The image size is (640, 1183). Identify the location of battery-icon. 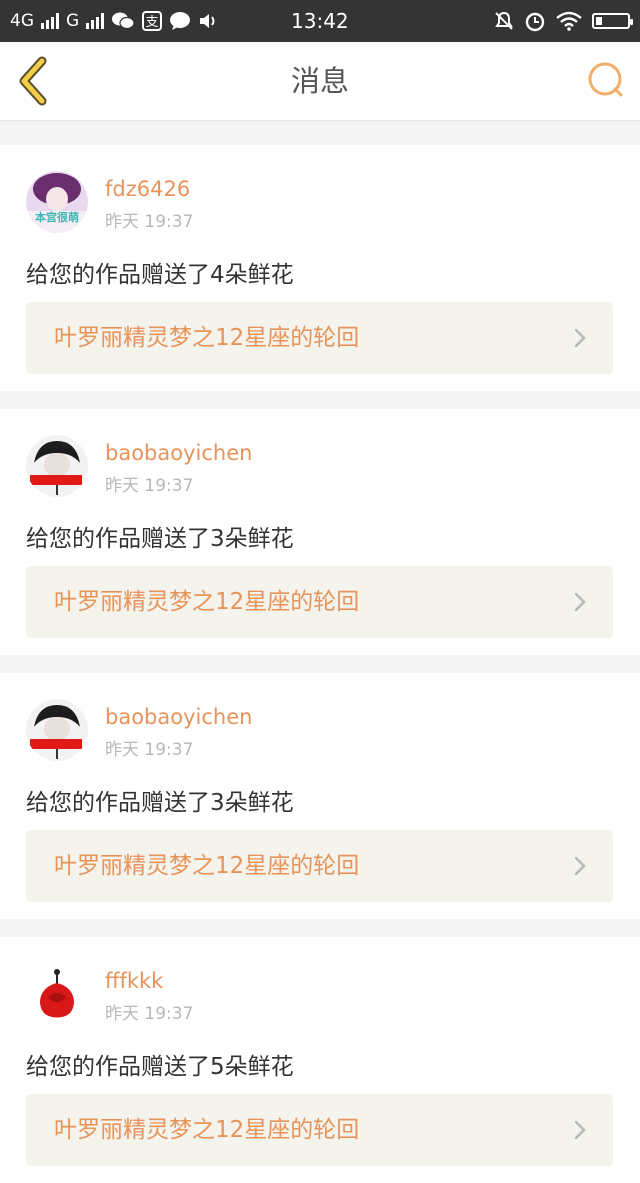
(612, 21).